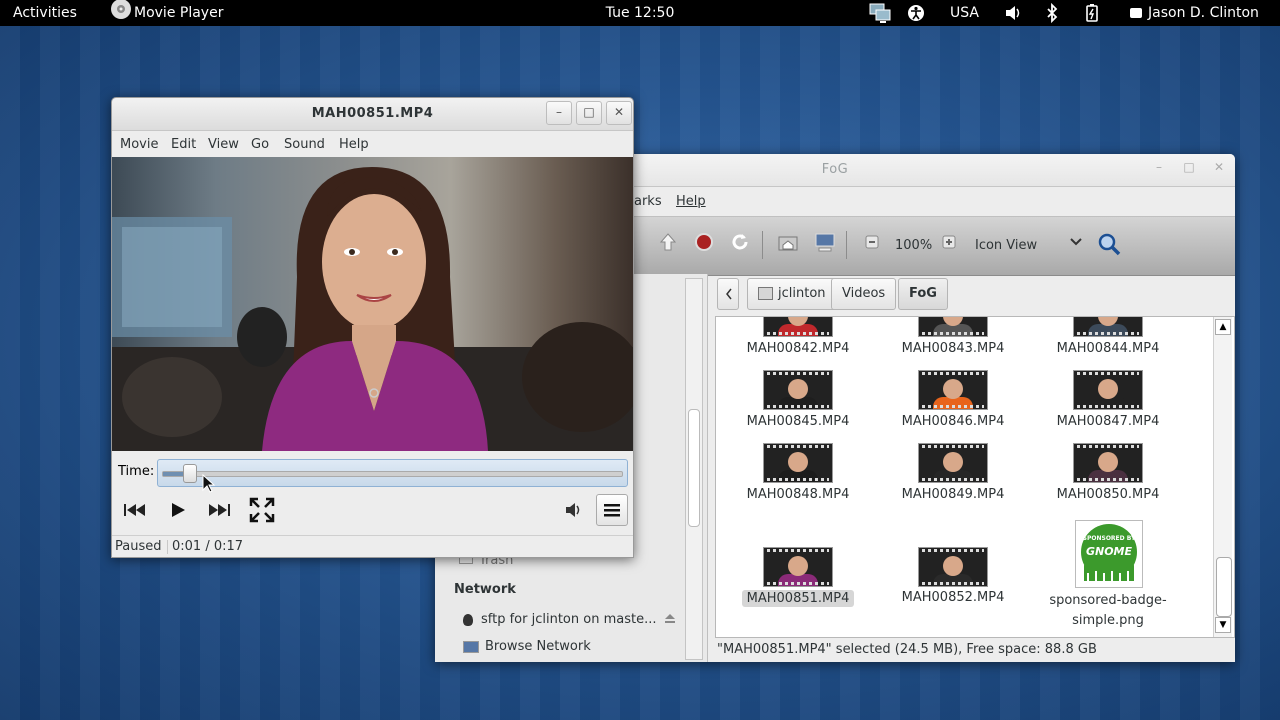  Describe the element at coordinates (527, 646) in the screenshot. I see `sidebar-item-browse-network: Browse Network` at that location.